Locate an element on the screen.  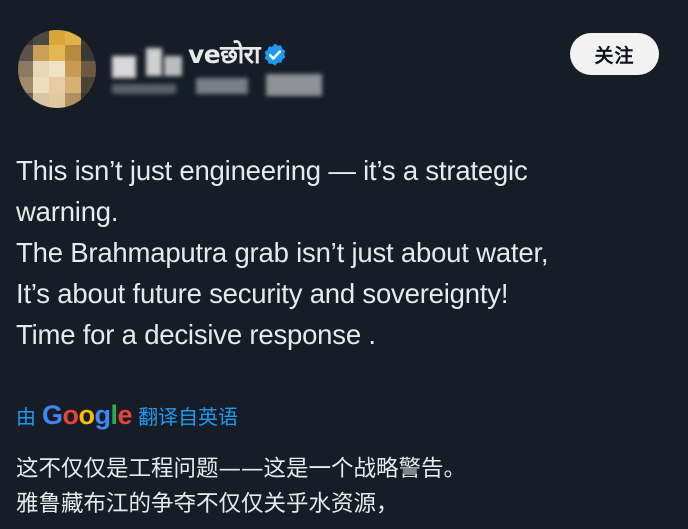
avatar is located at coordinates (57, 69).